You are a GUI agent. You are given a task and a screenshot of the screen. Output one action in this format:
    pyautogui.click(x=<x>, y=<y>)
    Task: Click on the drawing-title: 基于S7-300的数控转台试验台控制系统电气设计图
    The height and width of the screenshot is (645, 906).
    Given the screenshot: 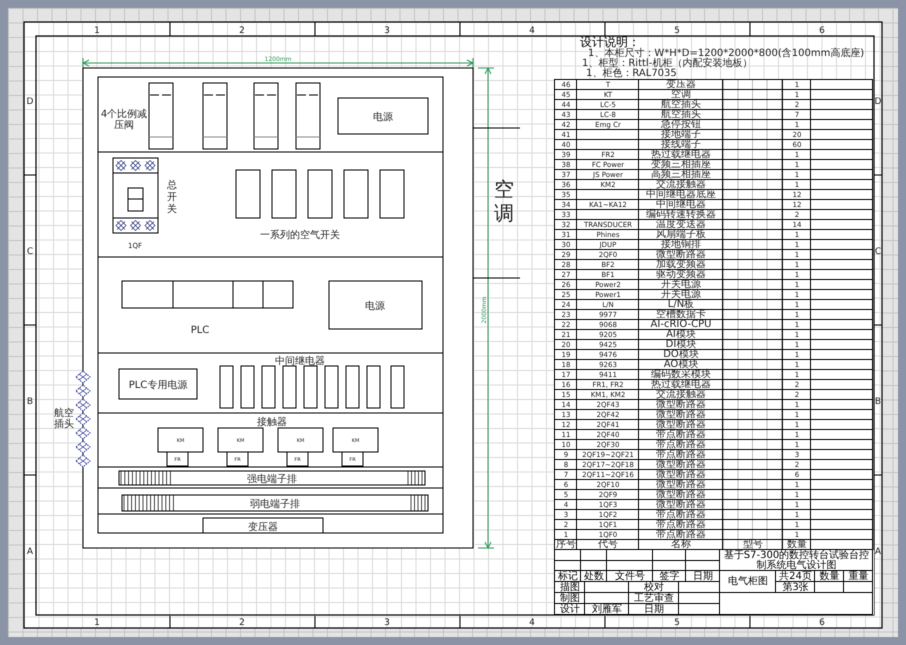 What is the action you would take?
    pyautogui.click(x=796, y=560)
    